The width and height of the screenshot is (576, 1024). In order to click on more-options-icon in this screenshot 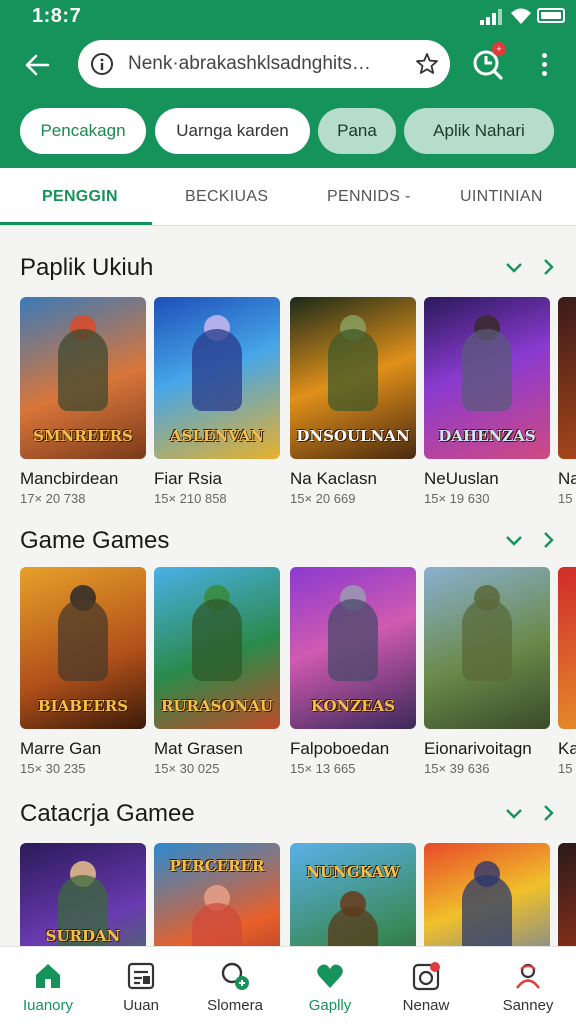, I will do `click(544, 65)`.